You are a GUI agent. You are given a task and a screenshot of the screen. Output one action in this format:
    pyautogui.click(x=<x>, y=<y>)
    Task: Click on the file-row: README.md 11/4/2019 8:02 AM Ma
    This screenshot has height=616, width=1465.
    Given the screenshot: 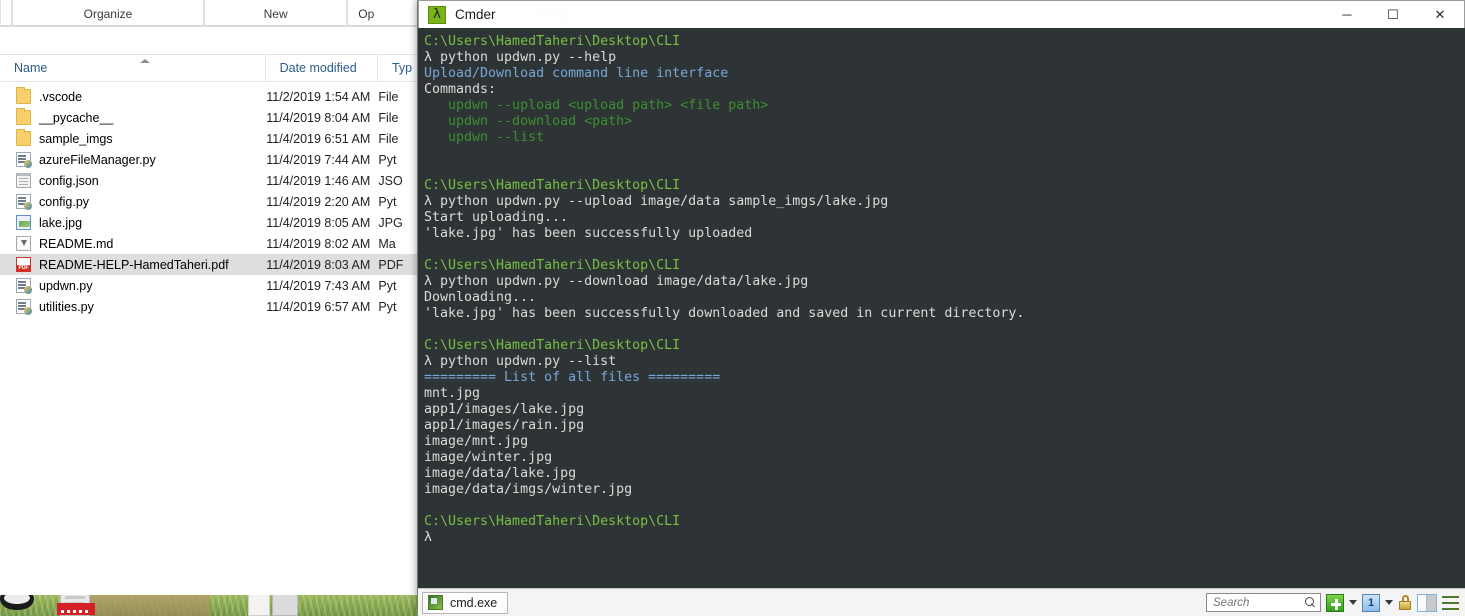 What is the action you would take?
    pyautogui.click(x=208, y=243)
    